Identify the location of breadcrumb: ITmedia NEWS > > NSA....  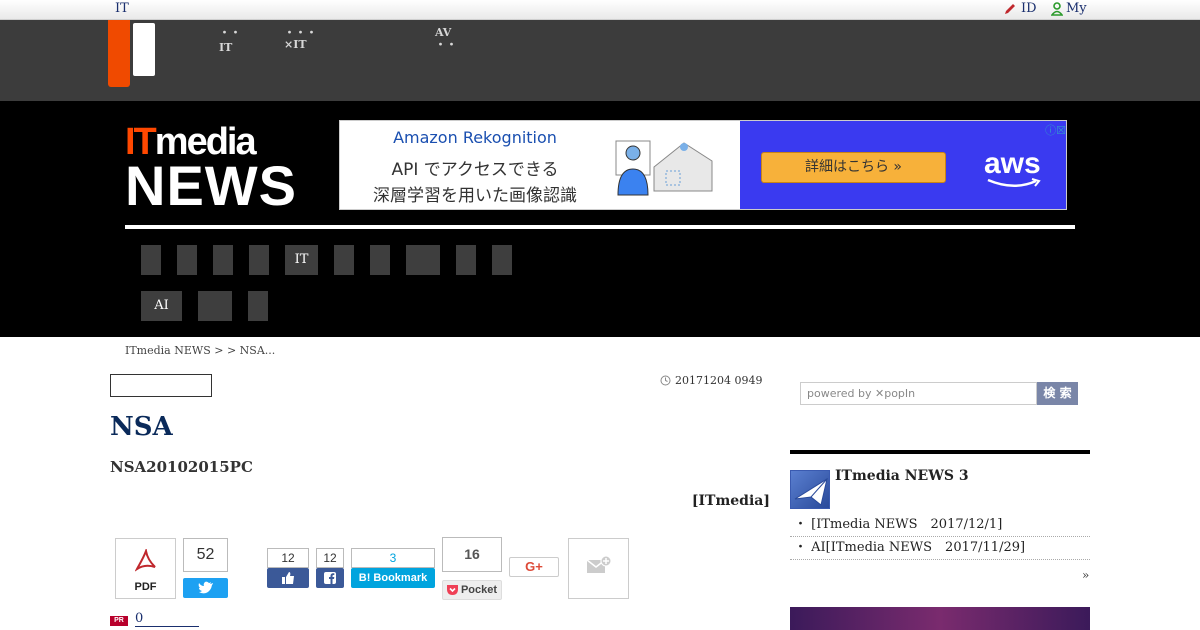
(200, 350).